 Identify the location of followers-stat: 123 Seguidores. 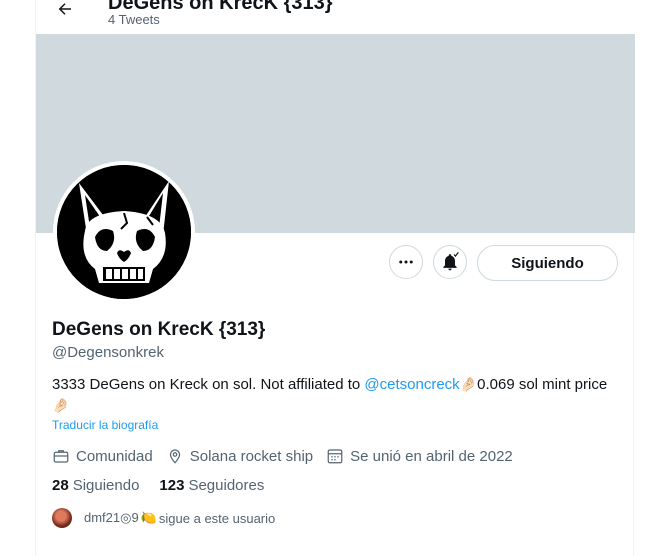
(211, 485).